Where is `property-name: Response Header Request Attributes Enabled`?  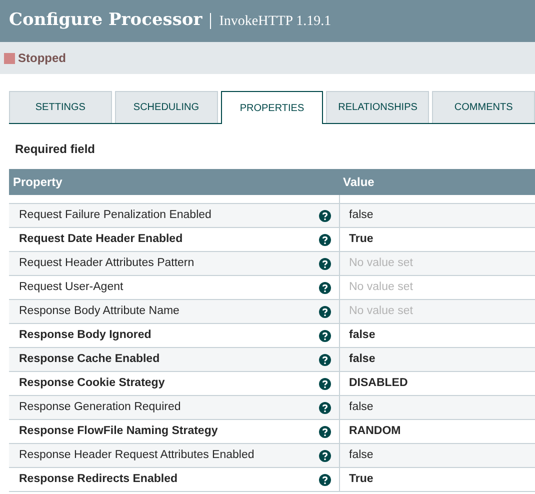 property-name: Response Header Request Attributes Enabled is located at coordinates (136, 455).